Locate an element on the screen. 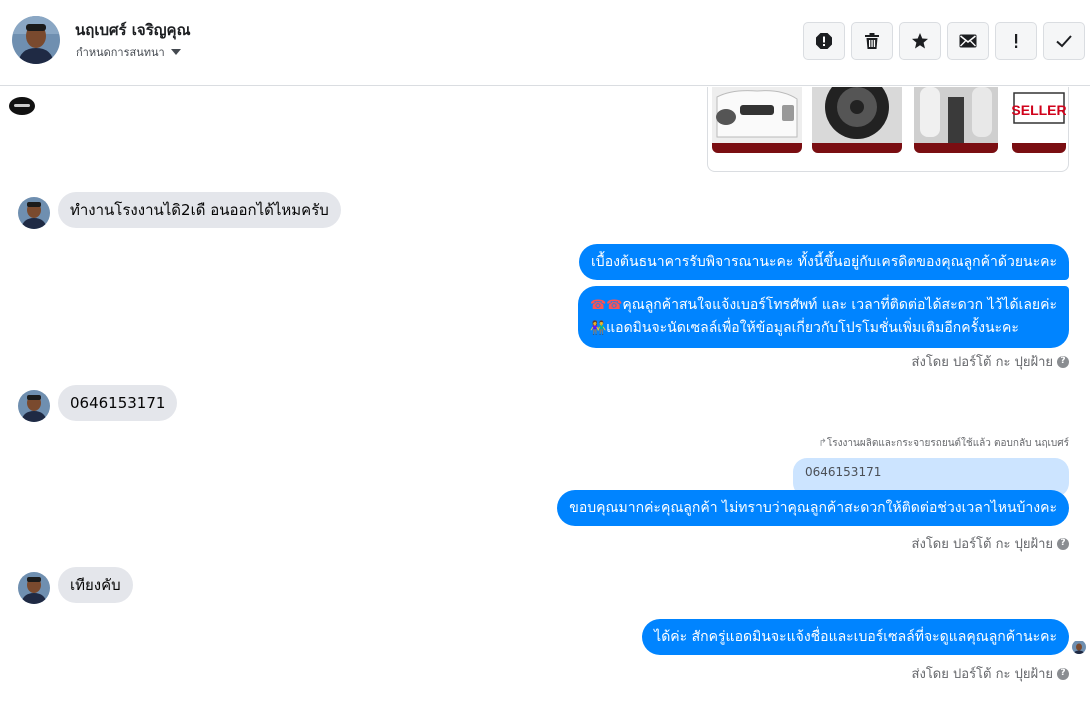 This screenshot has width=1090, height=708. seller-badge-thumbnail: SELLER is located at coordinates (1039, 120).